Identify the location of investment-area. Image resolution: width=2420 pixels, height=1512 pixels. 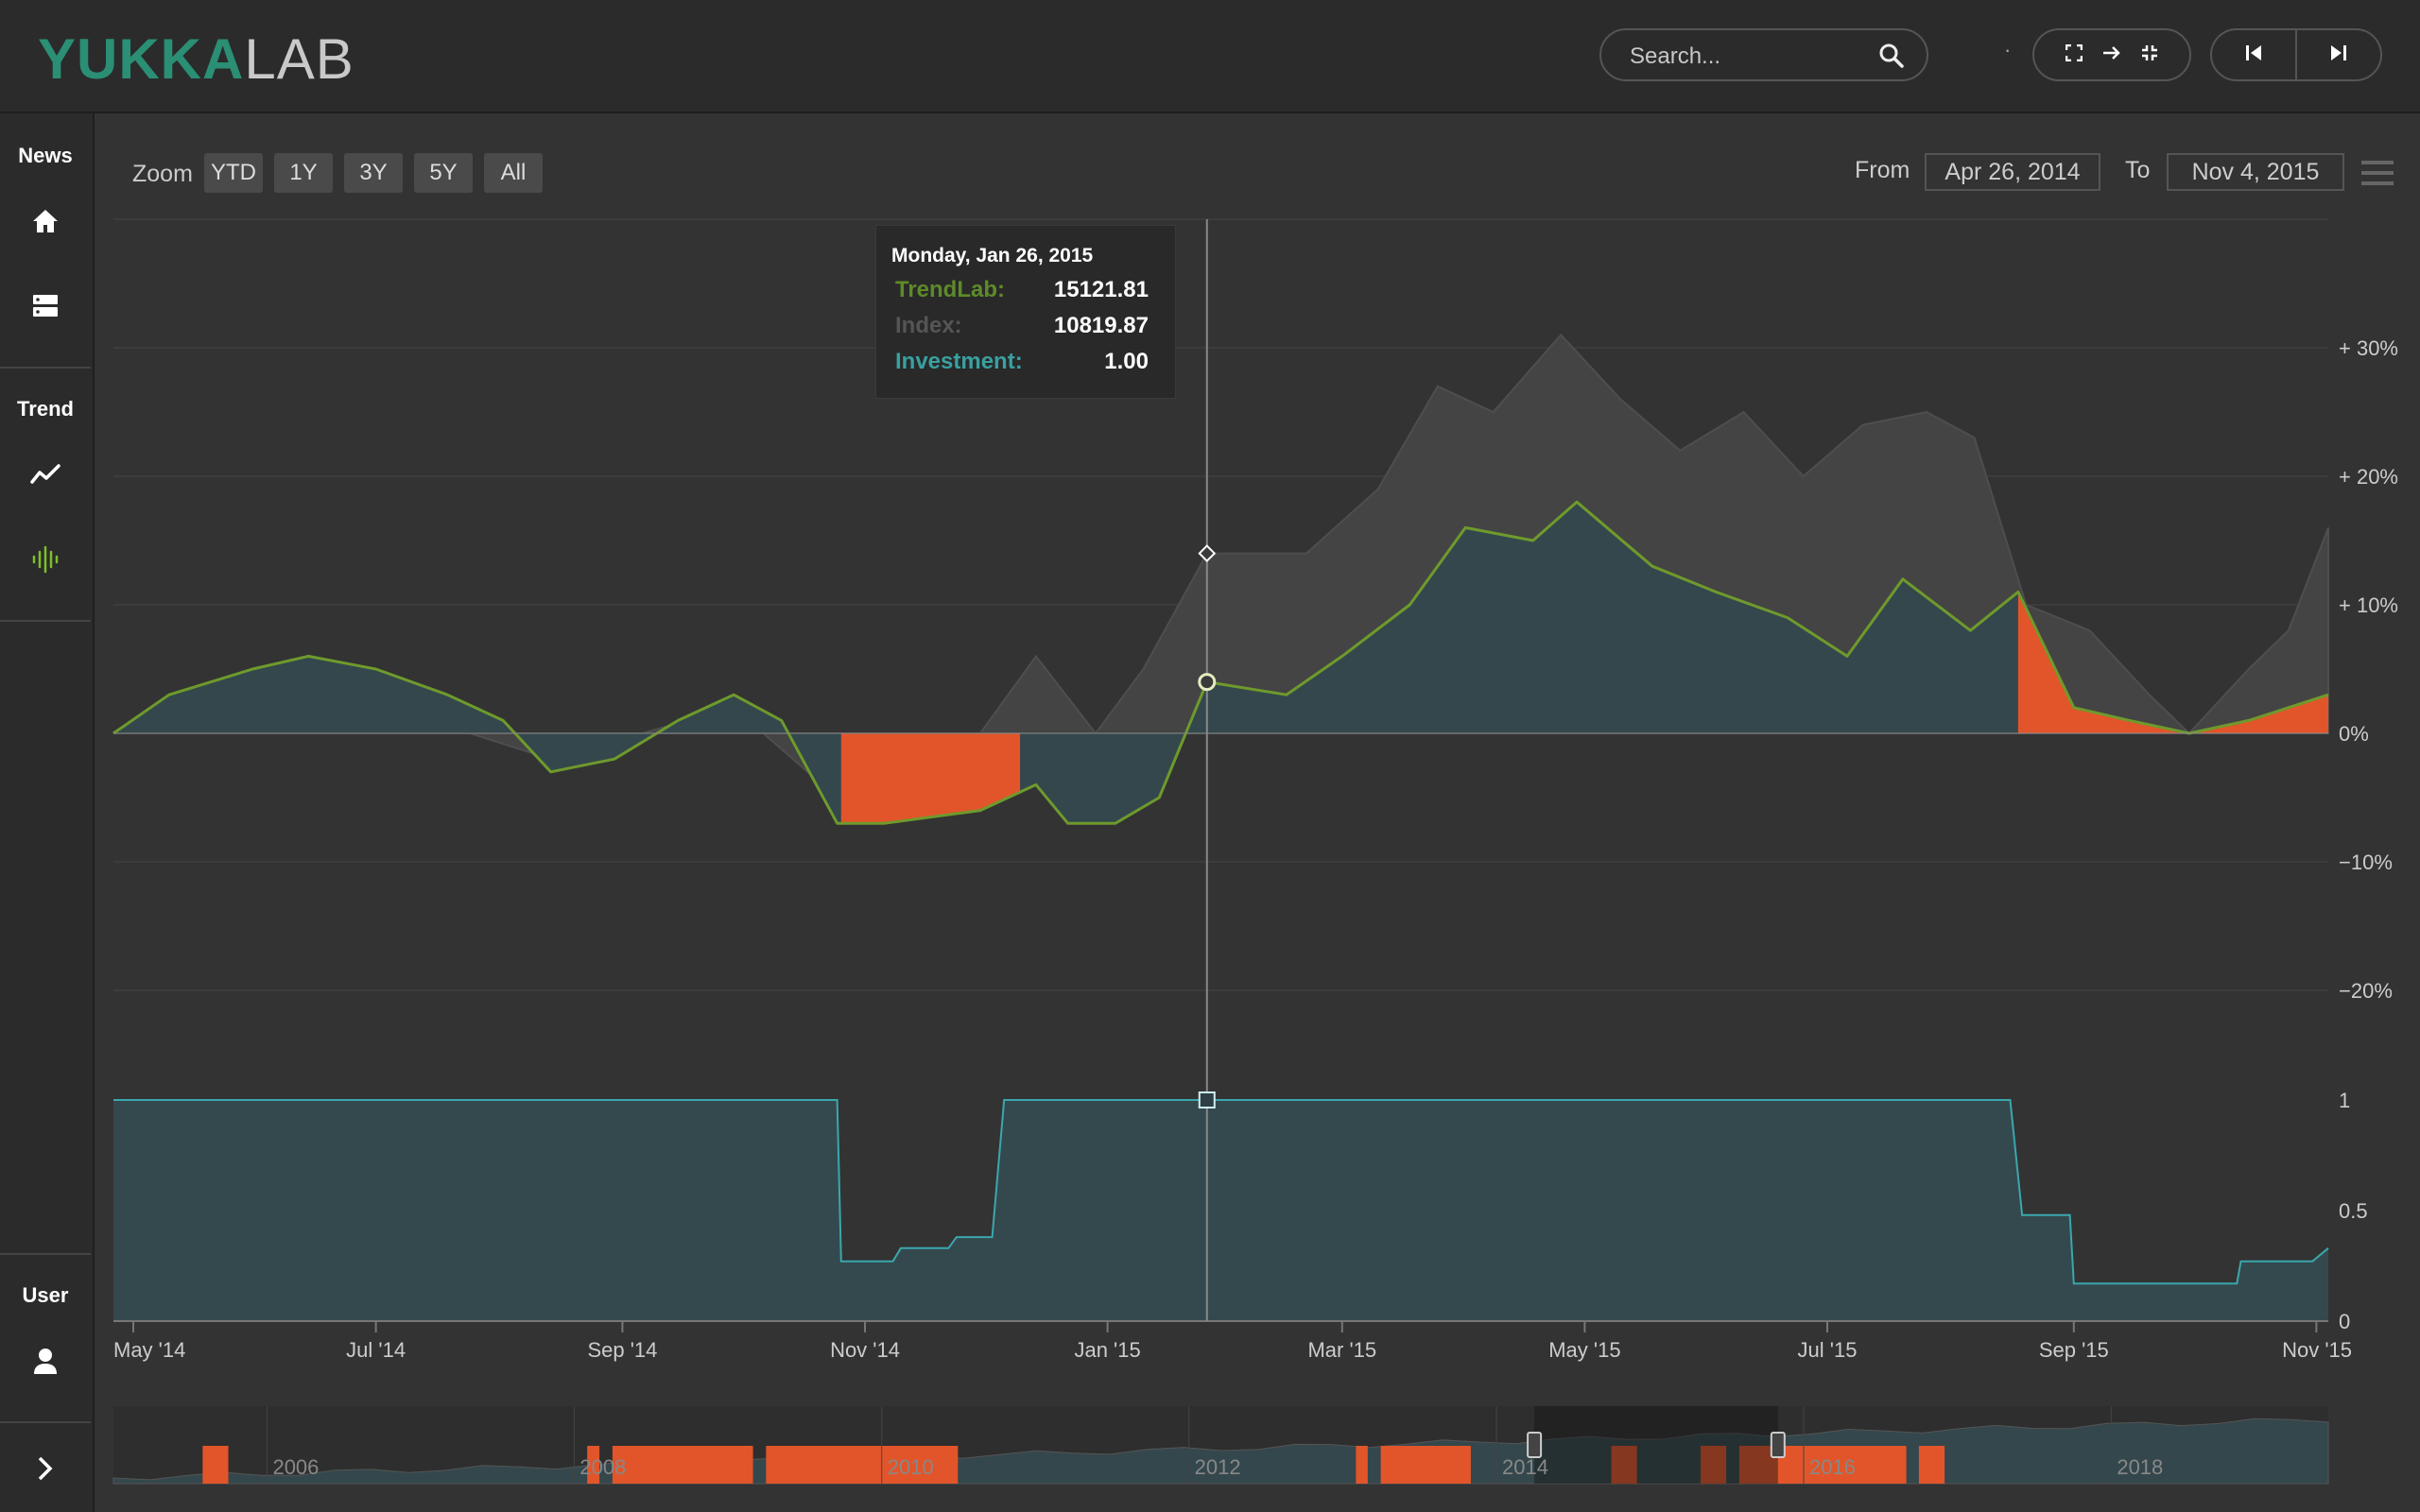
(1220, 1210).